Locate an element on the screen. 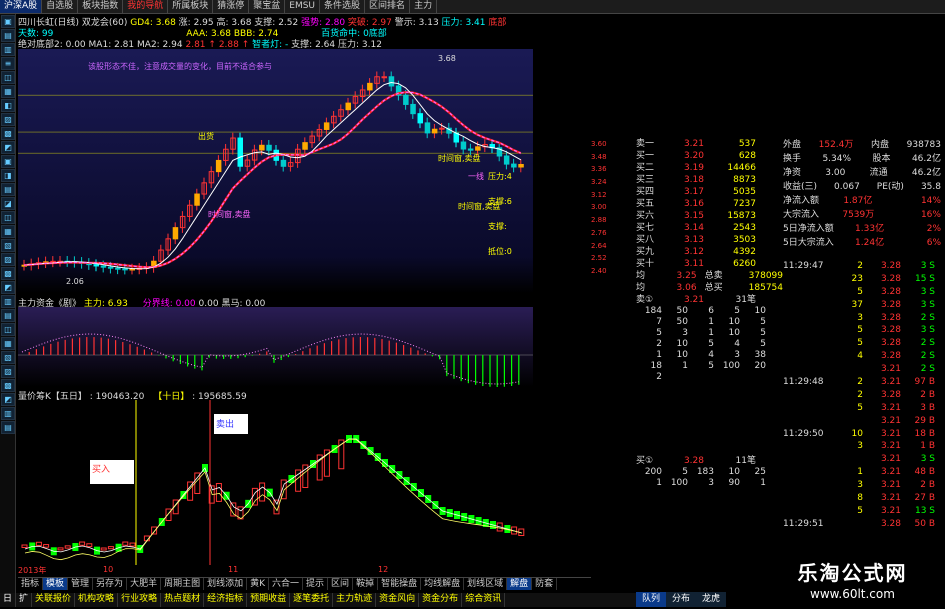 This screenshot has width=945, height=609. tick-time is located at coordinates (805, 369).